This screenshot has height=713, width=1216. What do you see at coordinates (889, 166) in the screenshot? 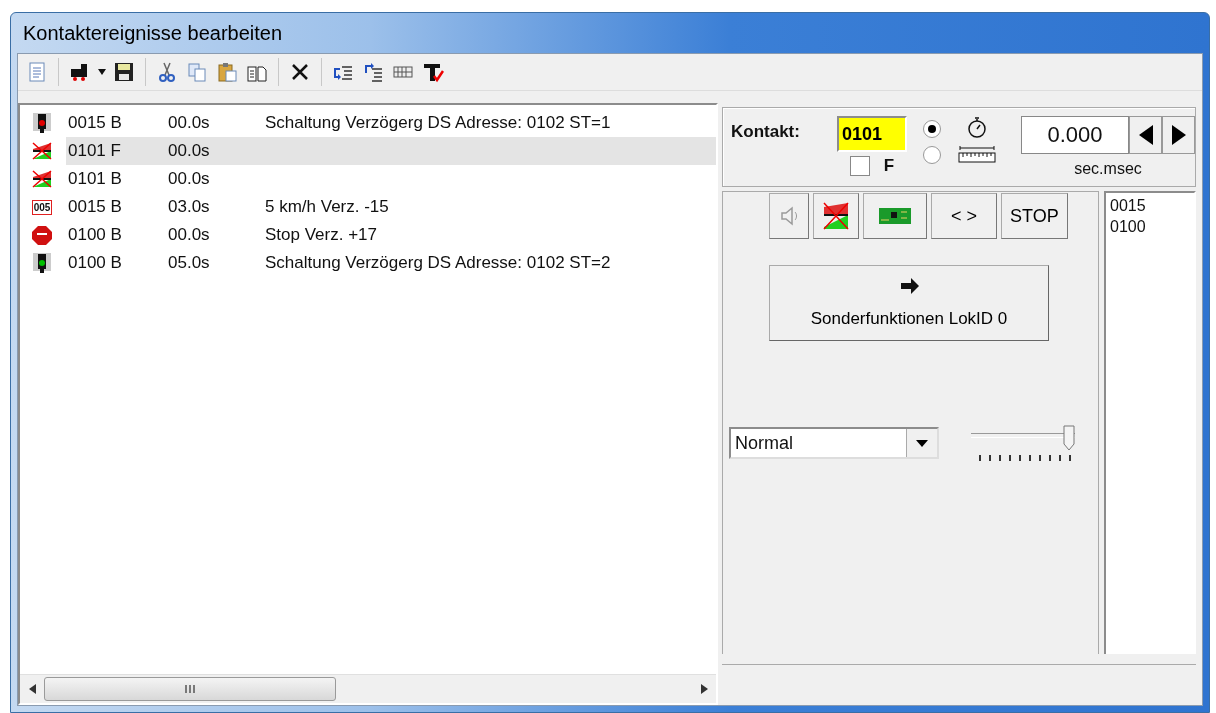
I see `f-label: F` at bounding box center [889, 166].